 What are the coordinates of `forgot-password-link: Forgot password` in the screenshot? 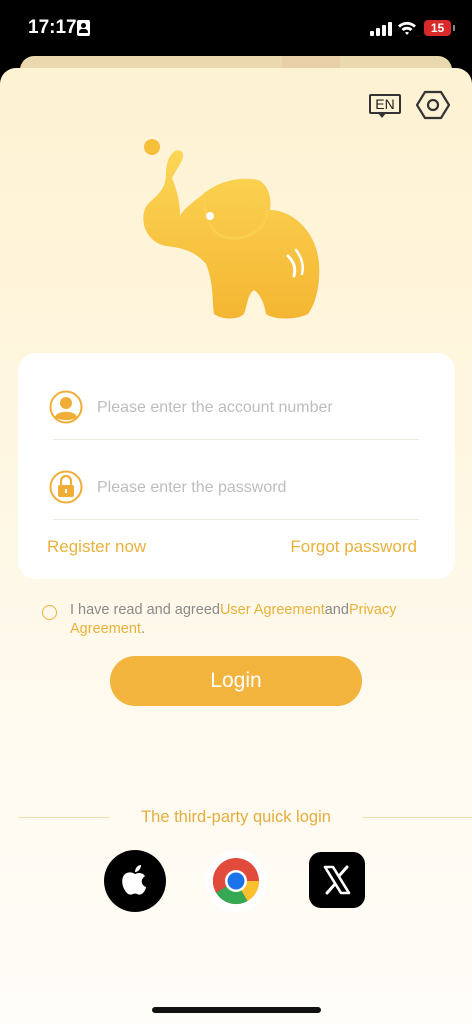 It's located at (353, 547).